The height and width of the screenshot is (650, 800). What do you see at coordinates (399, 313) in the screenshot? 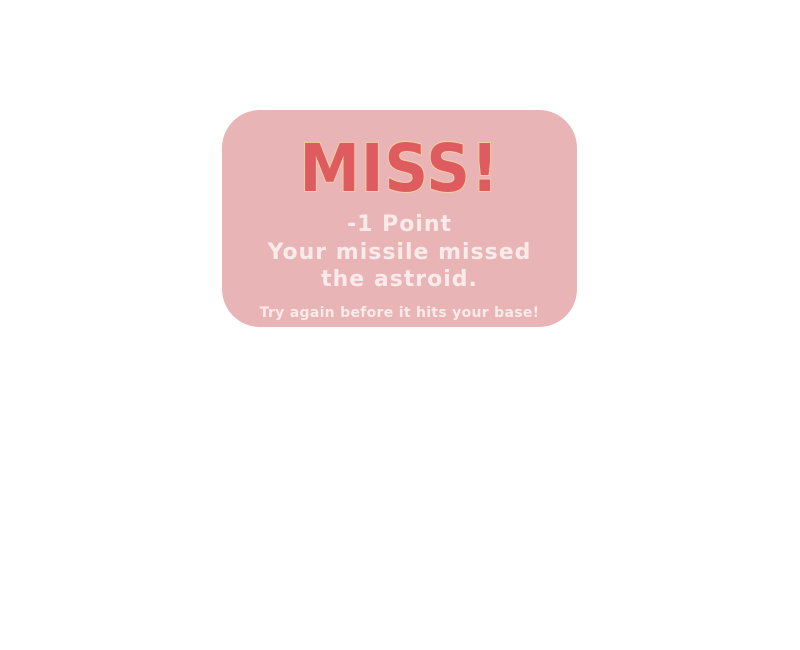
I see `retry-hint: Try again before it hits your base!` at bounding box center [399, 313].